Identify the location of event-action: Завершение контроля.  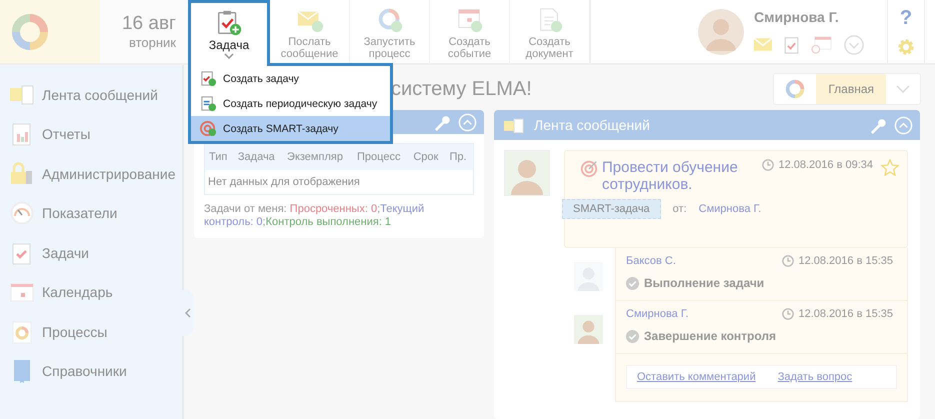
(710, 336).